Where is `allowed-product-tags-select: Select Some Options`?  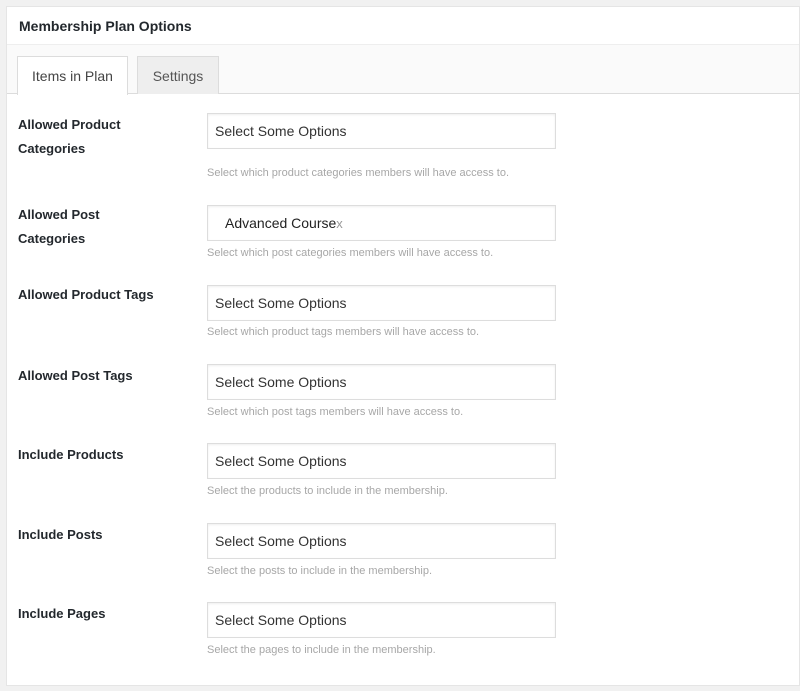
allowed-product-tags-select: Select Some Options is located at coordinates (381, 303).